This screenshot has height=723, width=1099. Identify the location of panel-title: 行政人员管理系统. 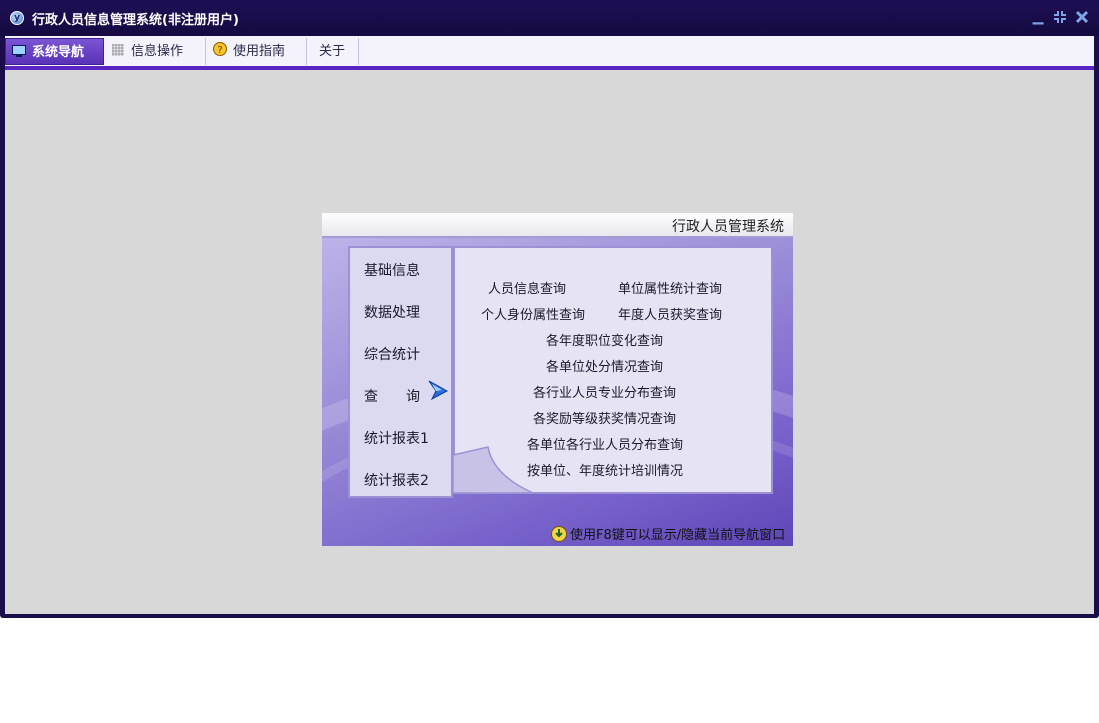
(728, 227).